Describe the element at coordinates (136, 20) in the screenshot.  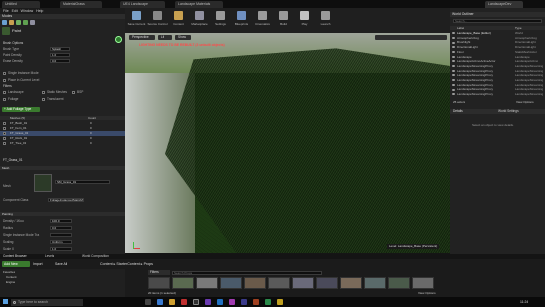
I see `save-current-button: Save Current` at that location.